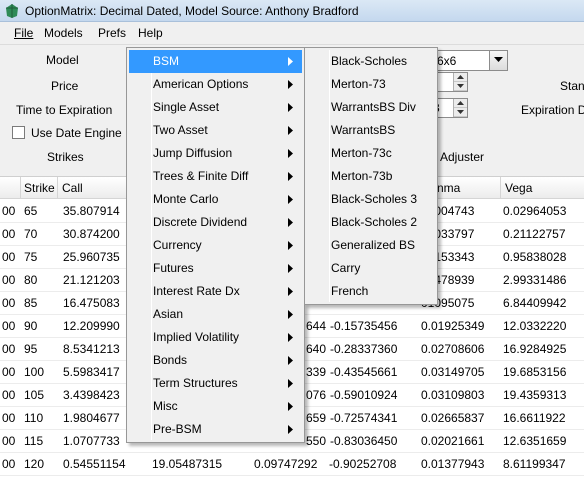 The width and height of the screenshot is (584, 482). I want to click on bsm-submenu-item-label: Merton-73b, so click(362, 176).